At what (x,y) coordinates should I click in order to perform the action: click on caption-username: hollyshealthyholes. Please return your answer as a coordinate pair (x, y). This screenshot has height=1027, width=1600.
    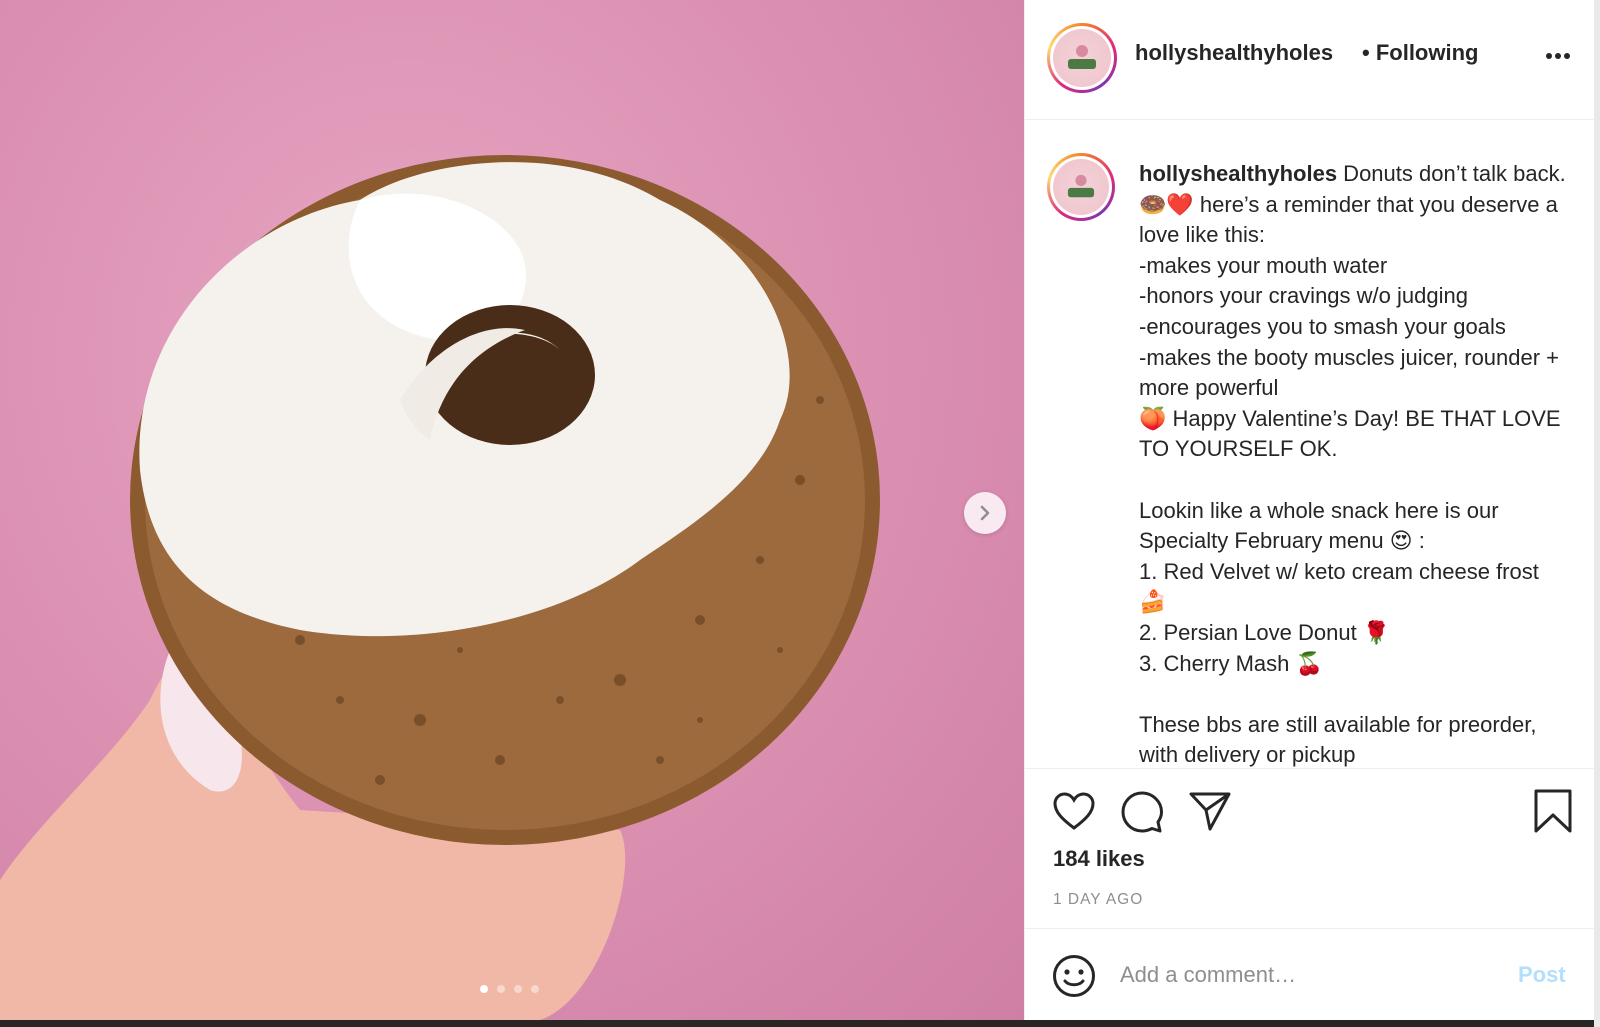
    Looking at the image, I should click on (1238, 173).